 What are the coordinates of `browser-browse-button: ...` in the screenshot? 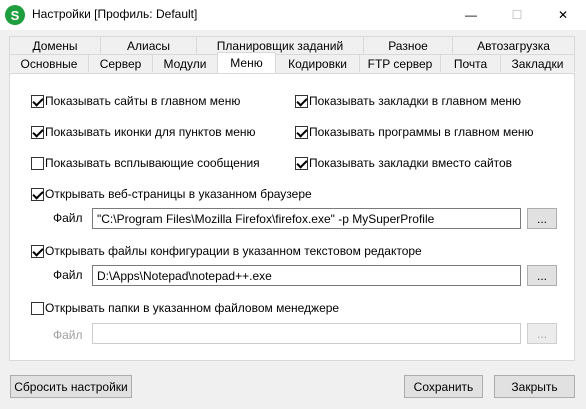 It's located at (542, 218).